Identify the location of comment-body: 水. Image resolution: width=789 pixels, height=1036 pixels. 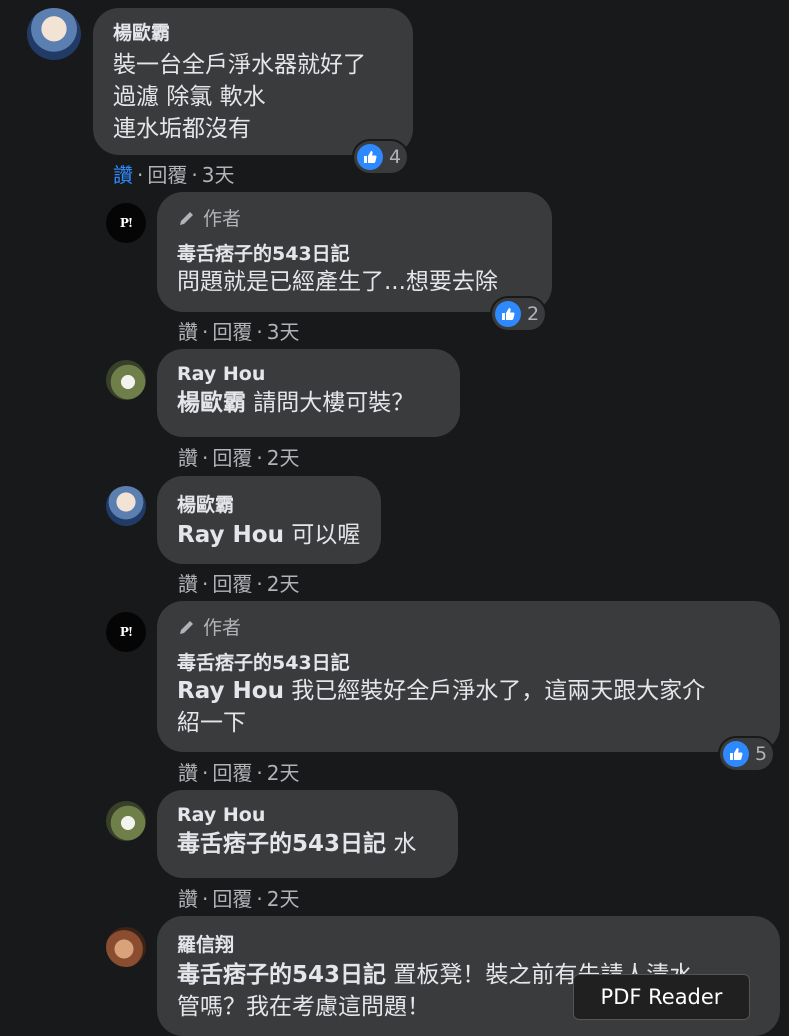
(401, 844).